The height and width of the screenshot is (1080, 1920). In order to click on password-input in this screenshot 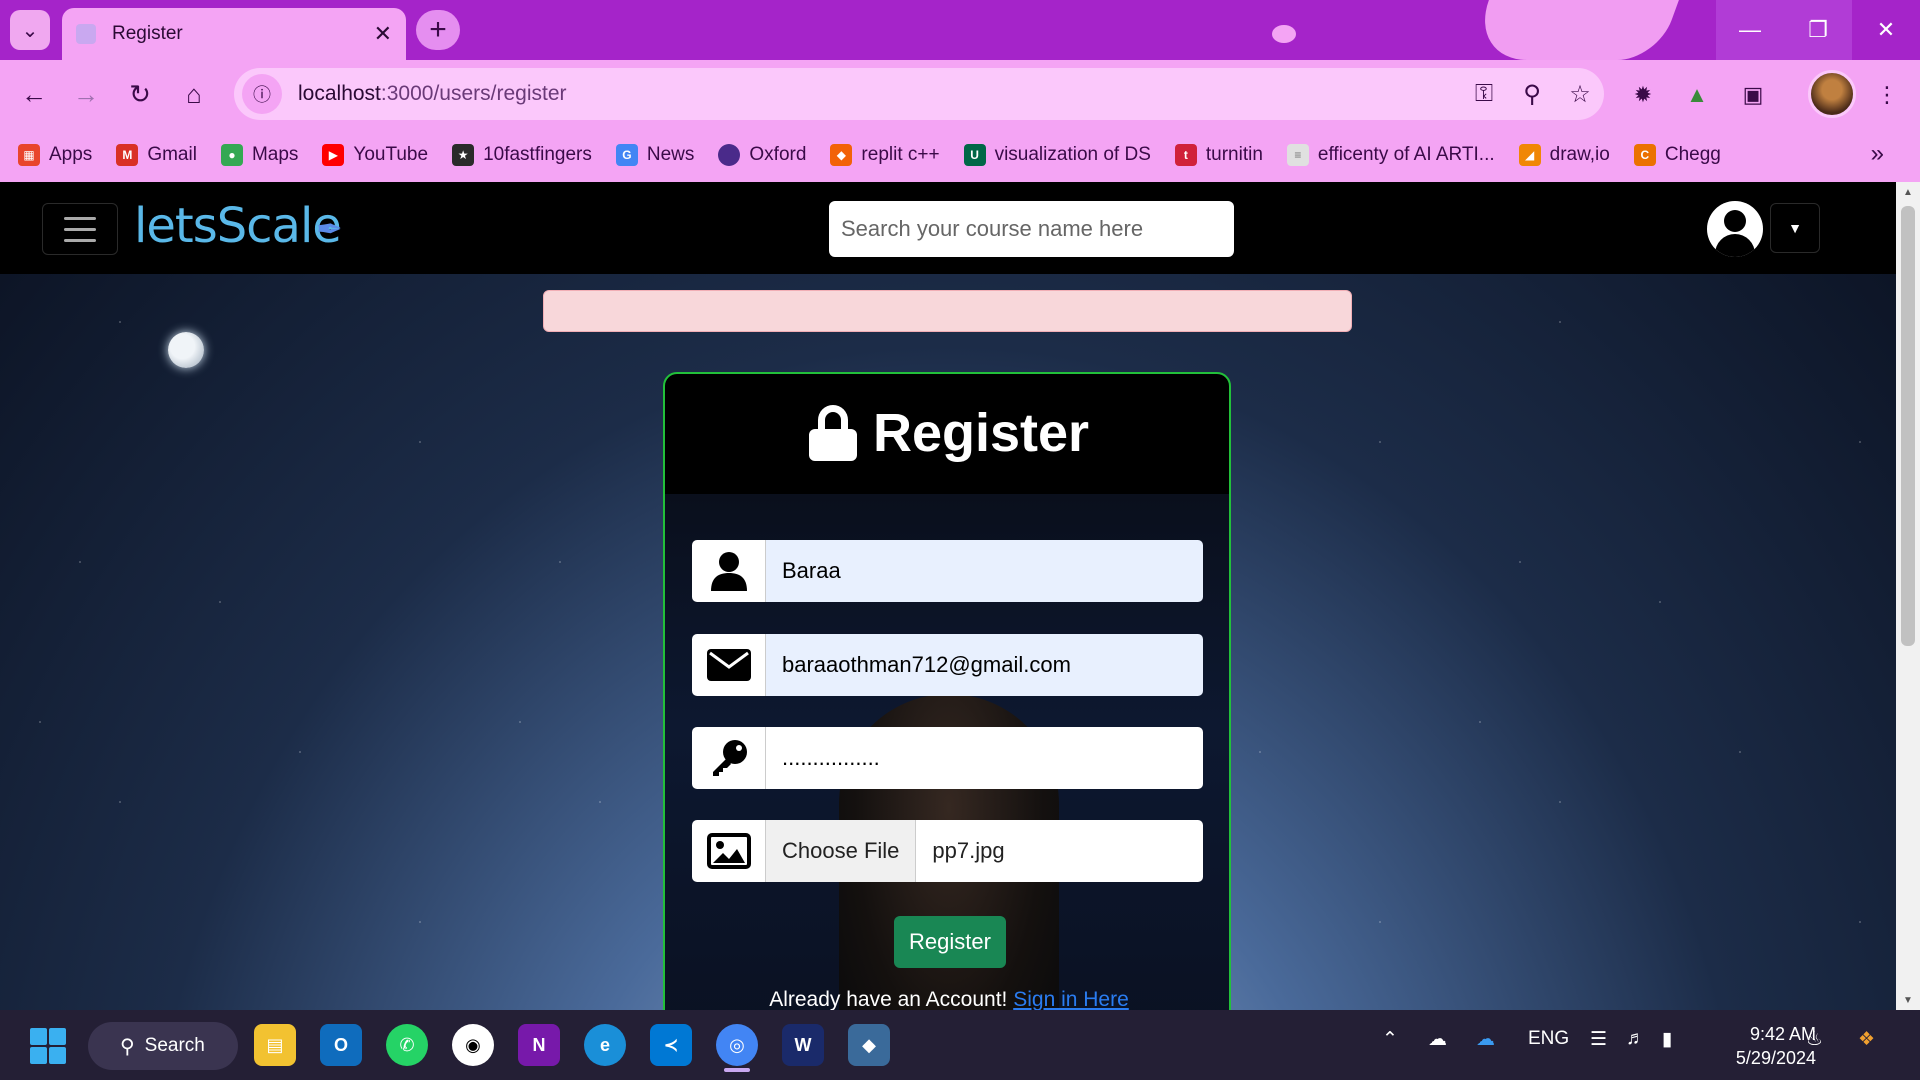, I will do `click(984, 758)`.